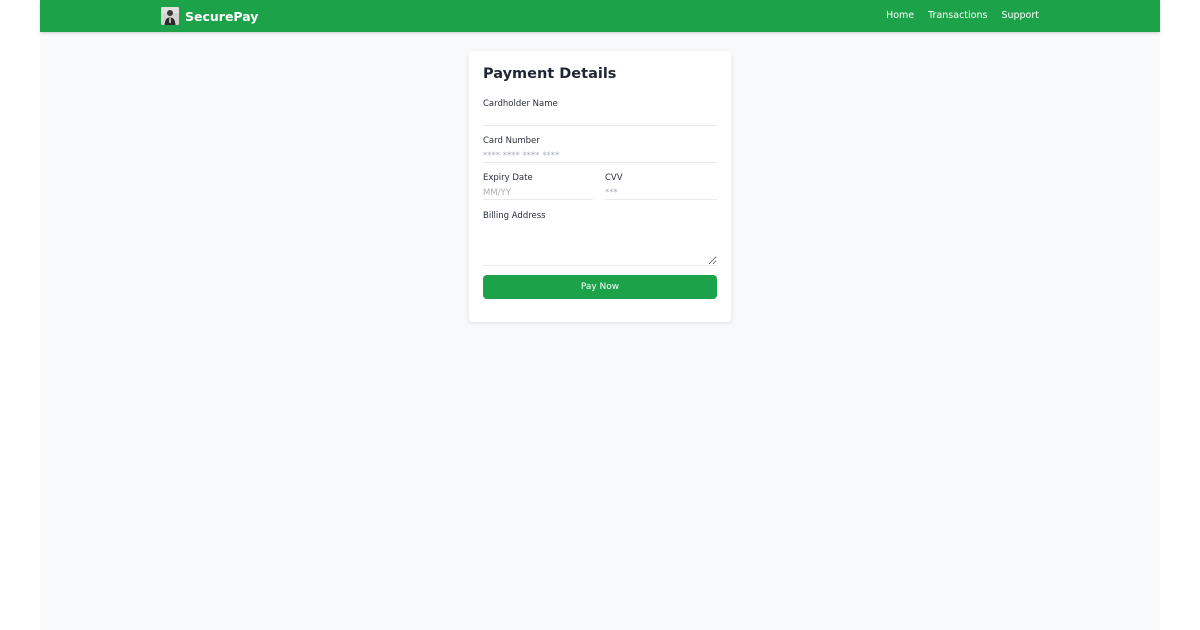 This screenshot has width=1200, height=630. What do you see at coordinates (511, 141) in the screenshot?
I see `card-number-label: Card Number` at bounding box center [511, 141].